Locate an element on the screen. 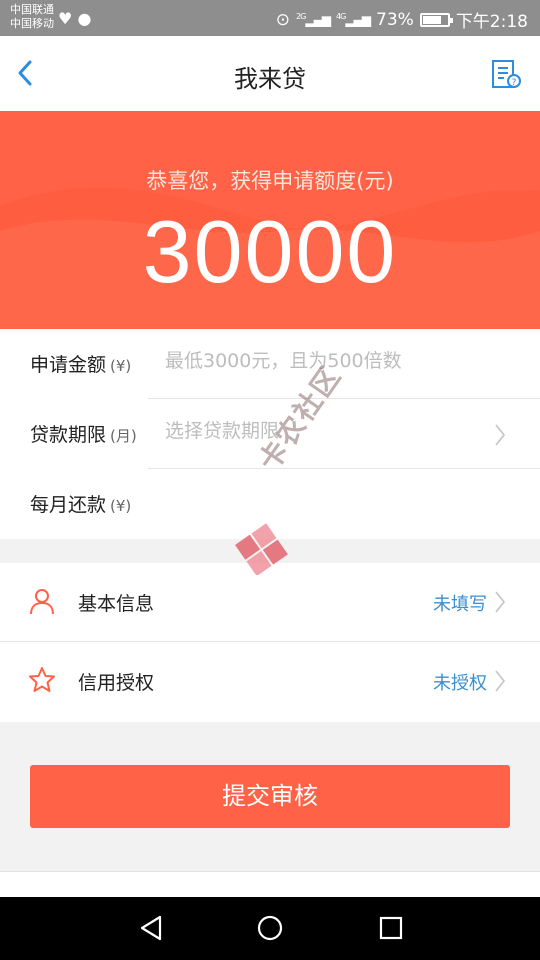 The height and width of the screenshot is (960, 540). battery-icon is located at coordinates (436, 19).